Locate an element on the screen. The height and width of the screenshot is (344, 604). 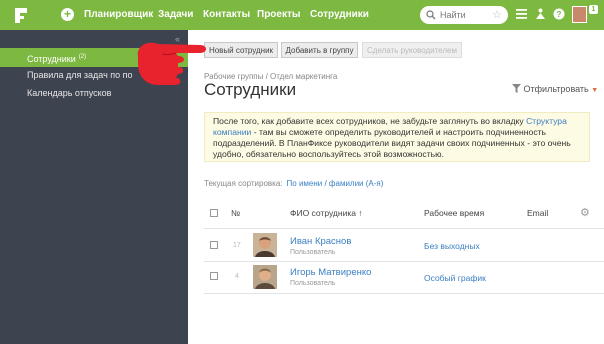
filter-label: Отфильтровать is located at coordinates (556, 89).